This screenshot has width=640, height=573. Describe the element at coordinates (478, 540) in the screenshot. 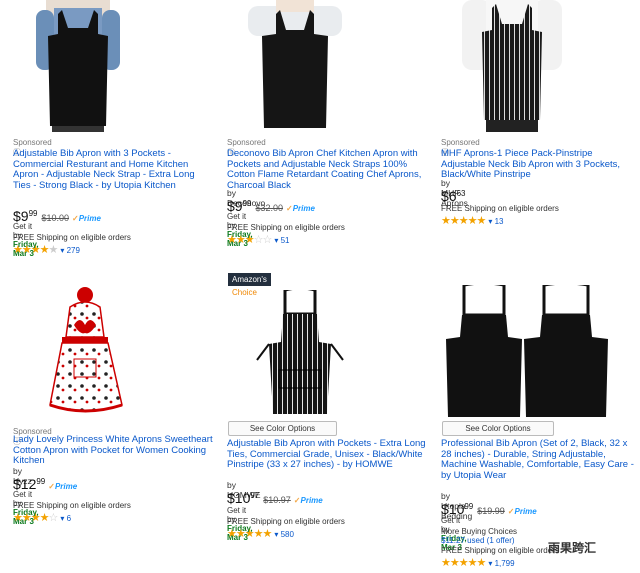

I see `used-offer-link: $11.27 used (1 offer)` at that location.